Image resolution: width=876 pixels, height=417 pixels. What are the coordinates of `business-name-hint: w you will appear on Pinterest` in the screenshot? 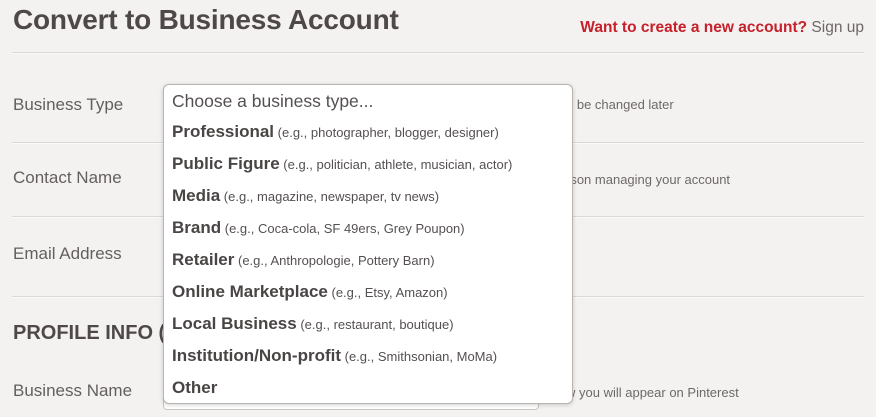 It's located at (652, 392).